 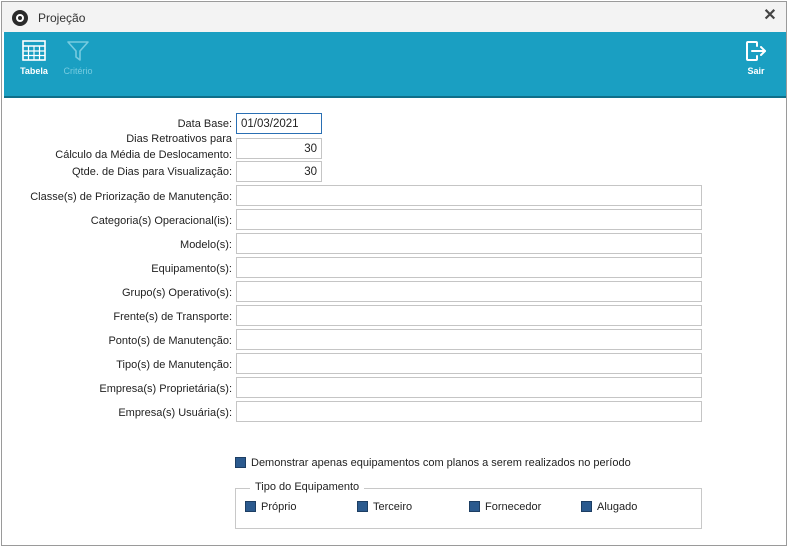 I want to click on categorias-label: Categoria(s) Operacional(is):, so click(x=161, y=221).